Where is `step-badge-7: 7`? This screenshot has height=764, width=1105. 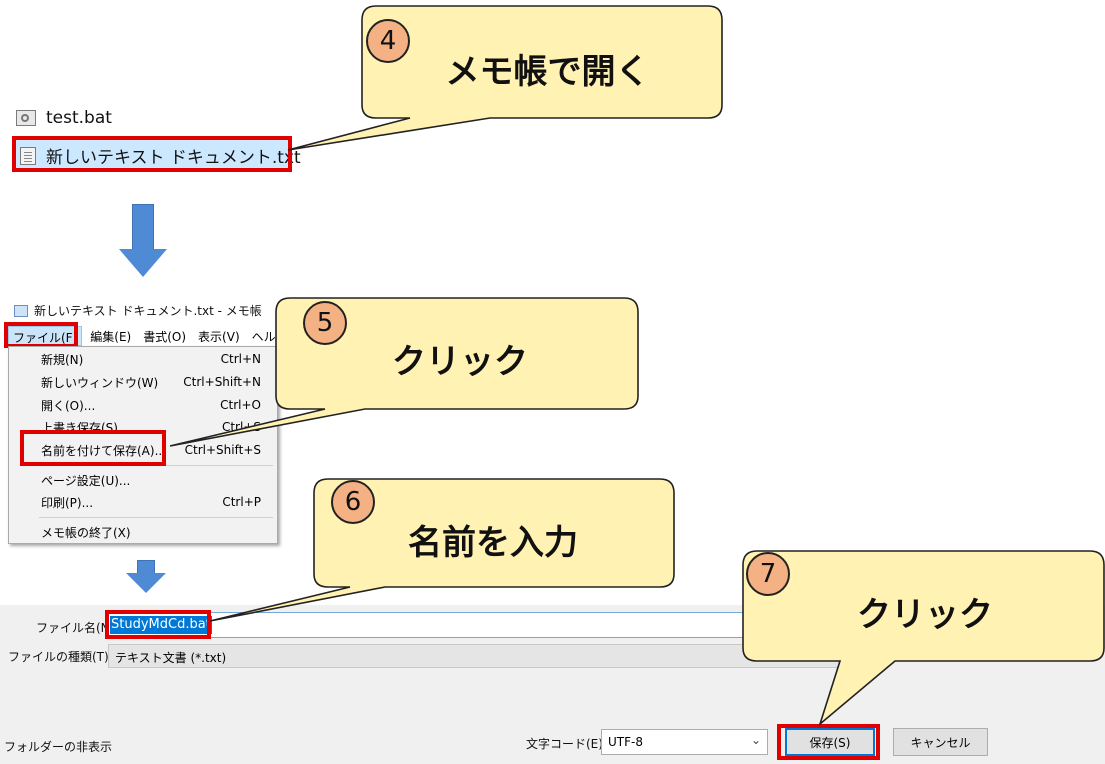
step-badge-7: 7 is located at coordinates (768, 574).